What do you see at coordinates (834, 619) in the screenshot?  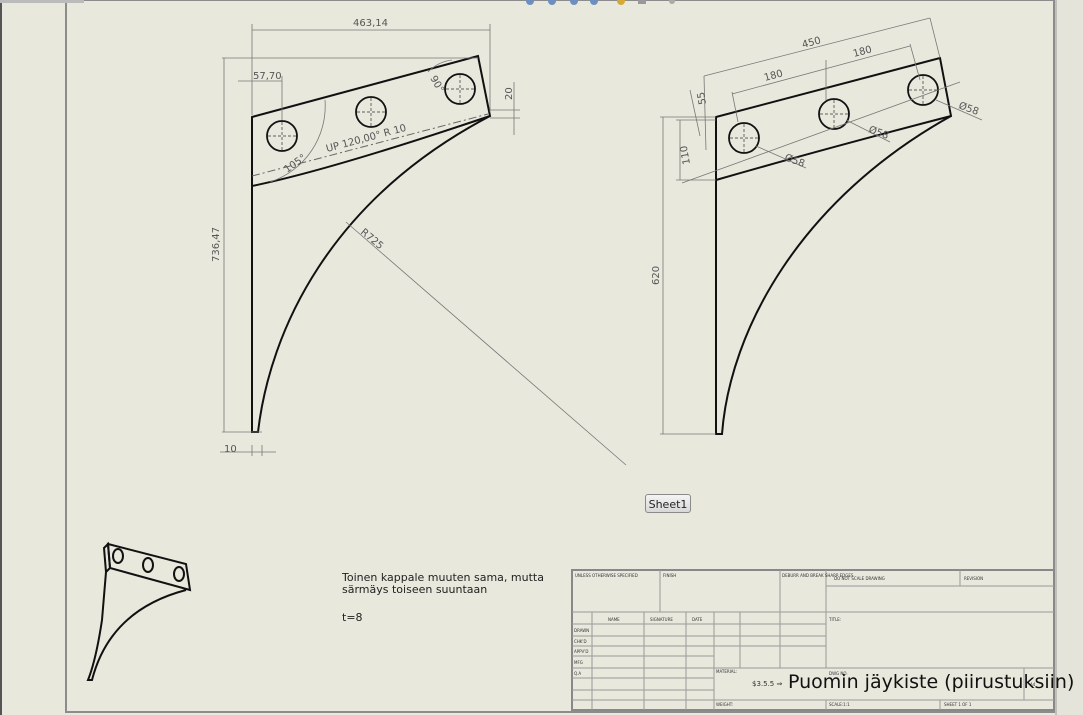 I see `tb-title-label: TITLE:` at bounding box center [834, 619].